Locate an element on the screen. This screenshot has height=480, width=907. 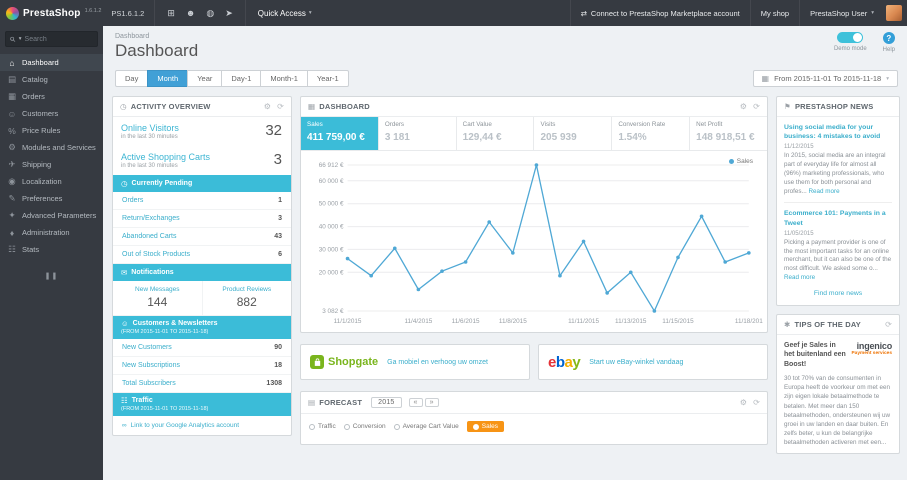
help-lifering-icon: ◍ is located at coordinates (210, 13).